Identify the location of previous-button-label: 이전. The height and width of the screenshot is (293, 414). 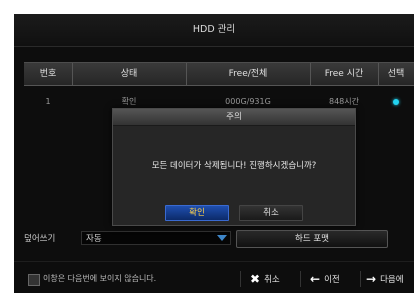
(332, 280).